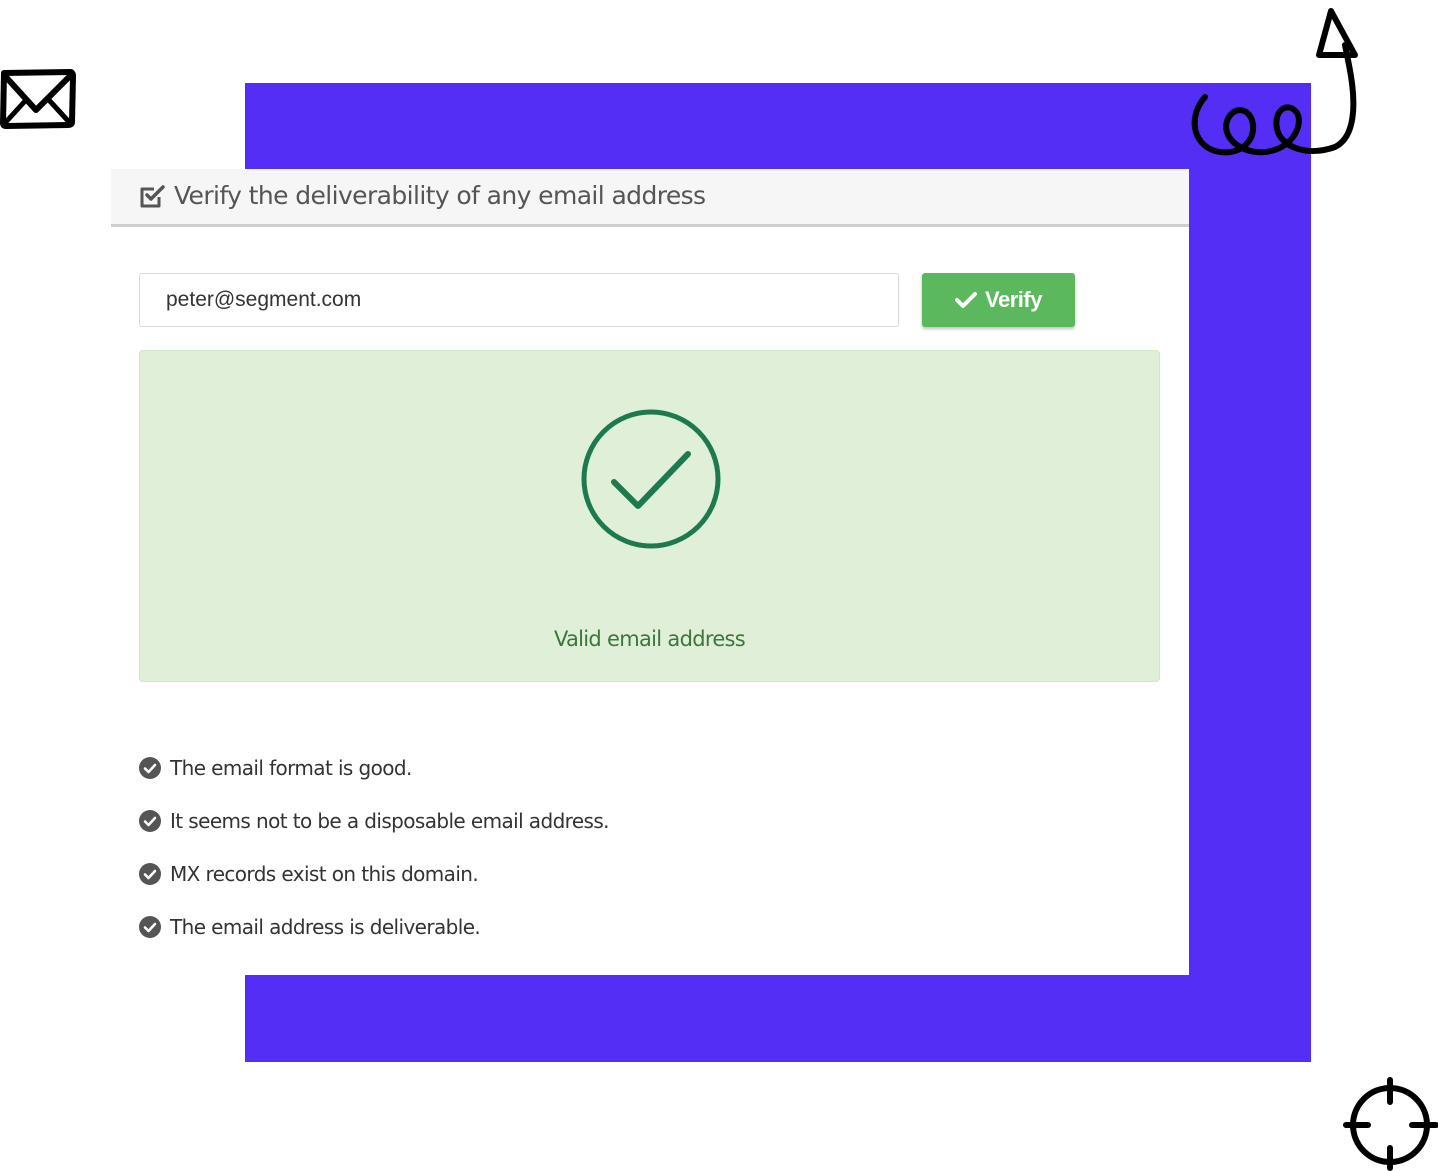  I want to click on verify-button: Verify, so click(998, 300).